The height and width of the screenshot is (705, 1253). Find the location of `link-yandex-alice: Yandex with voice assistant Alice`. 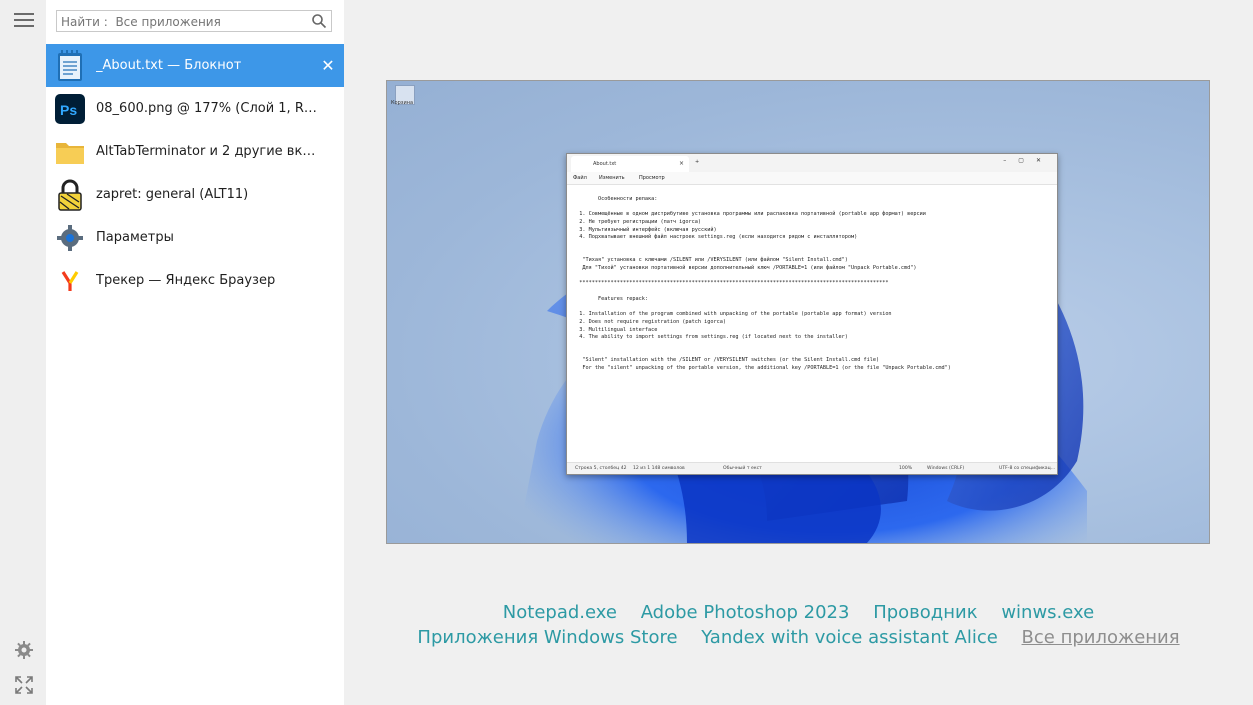

link-yandex-alice: Yandex with voice assistant Alice is located at coordinates (849, 637).